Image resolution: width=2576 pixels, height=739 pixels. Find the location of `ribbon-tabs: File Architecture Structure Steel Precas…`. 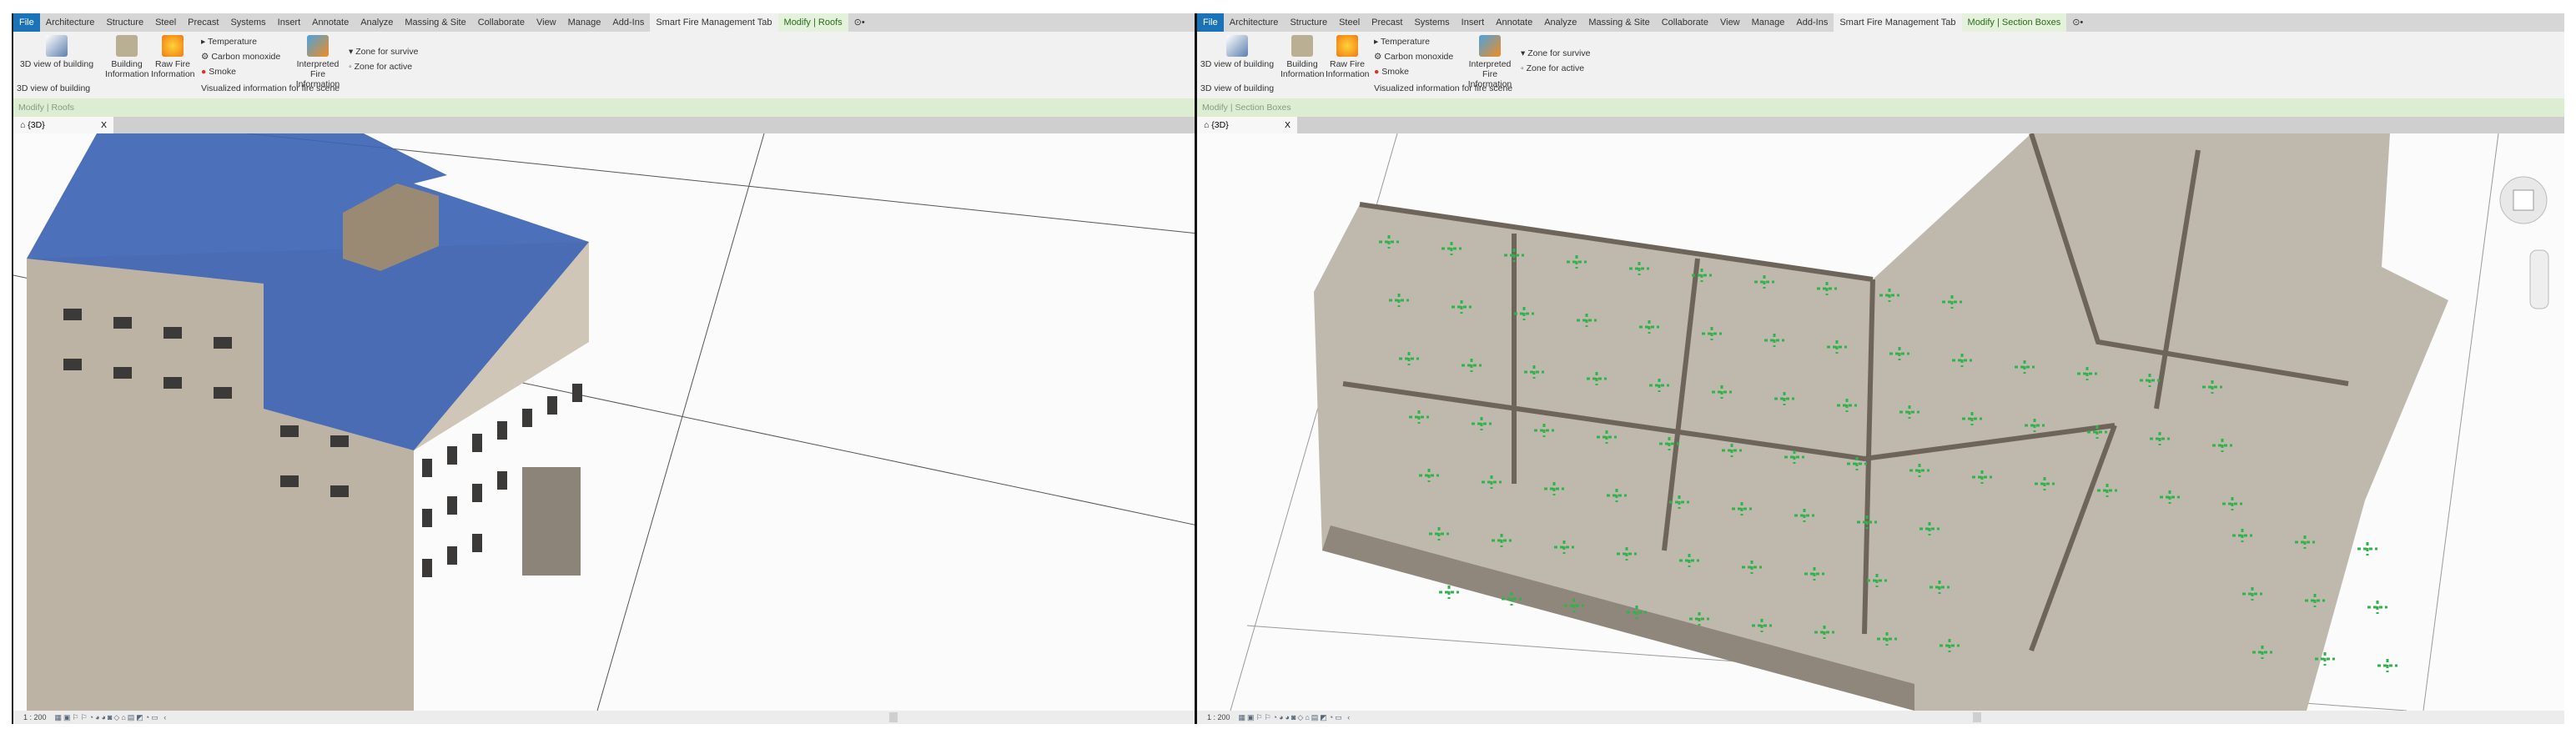

ribbon-tabs: File Architecture Structure Steel Precas… is located at coordinates (604, 22).